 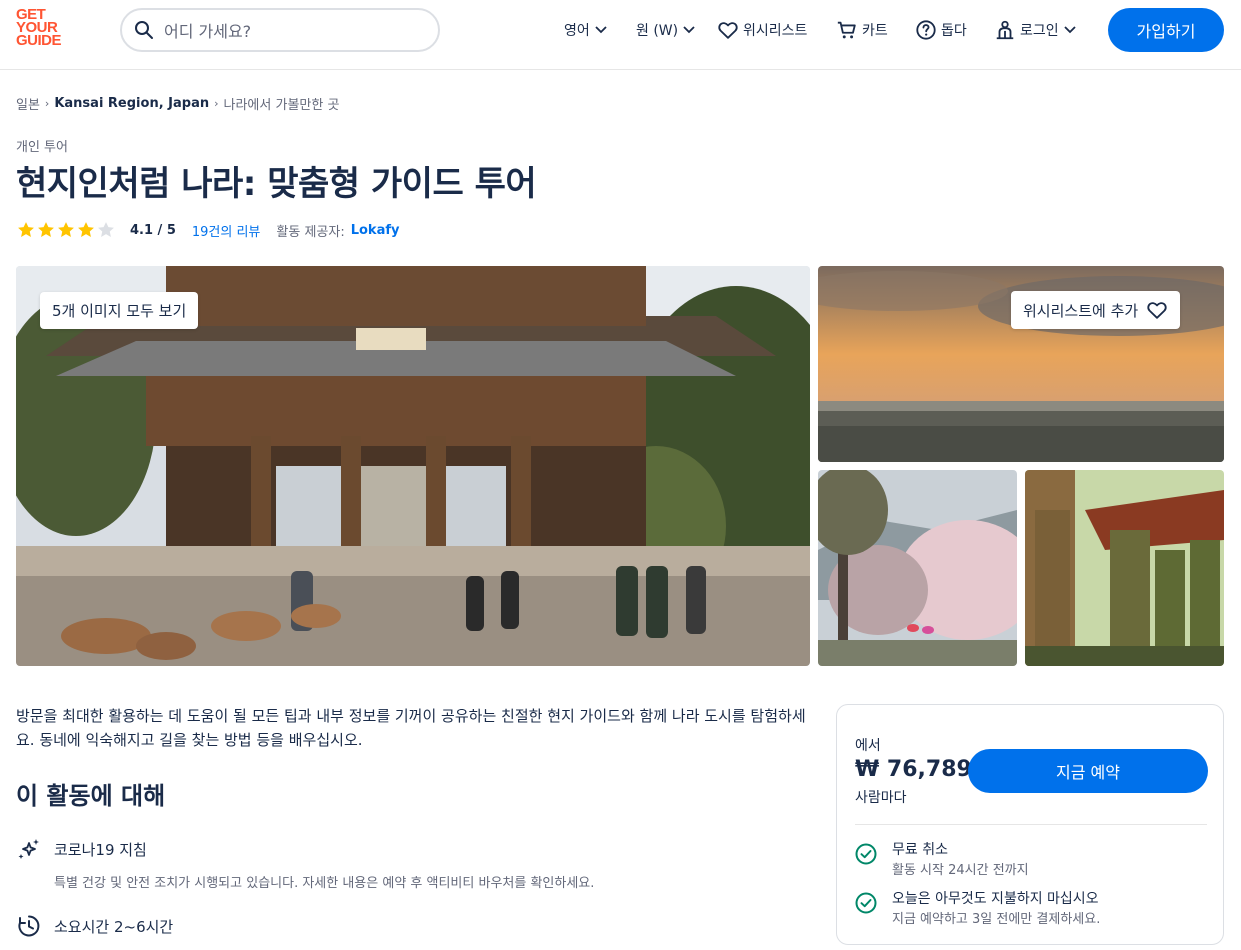 What do you see at coordinates (1166, 30) in the screenshot?
I see `signup-button: 가입하기` at bounding box center [1166, 30].